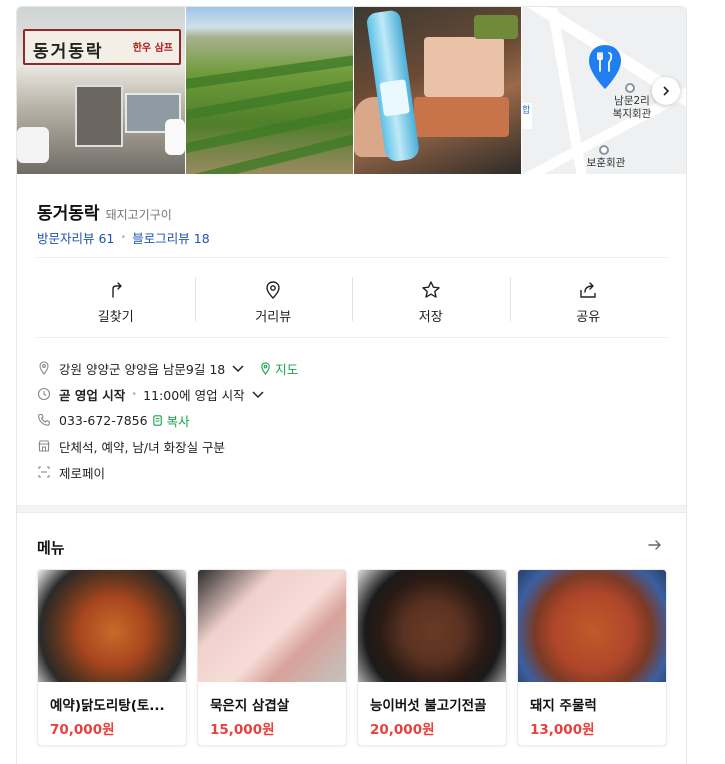  Describe the element at coordinates (437, 90) in the screenshot. I see `photo-food-soju` at that location.